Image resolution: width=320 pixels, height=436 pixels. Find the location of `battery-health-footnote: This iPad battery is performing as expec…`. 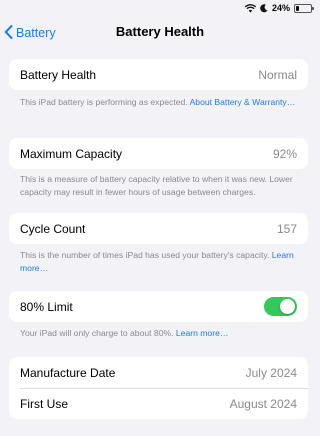

battery-health-footnote: This iPad battery is performing as expec… is located at coordinates (160, 102).